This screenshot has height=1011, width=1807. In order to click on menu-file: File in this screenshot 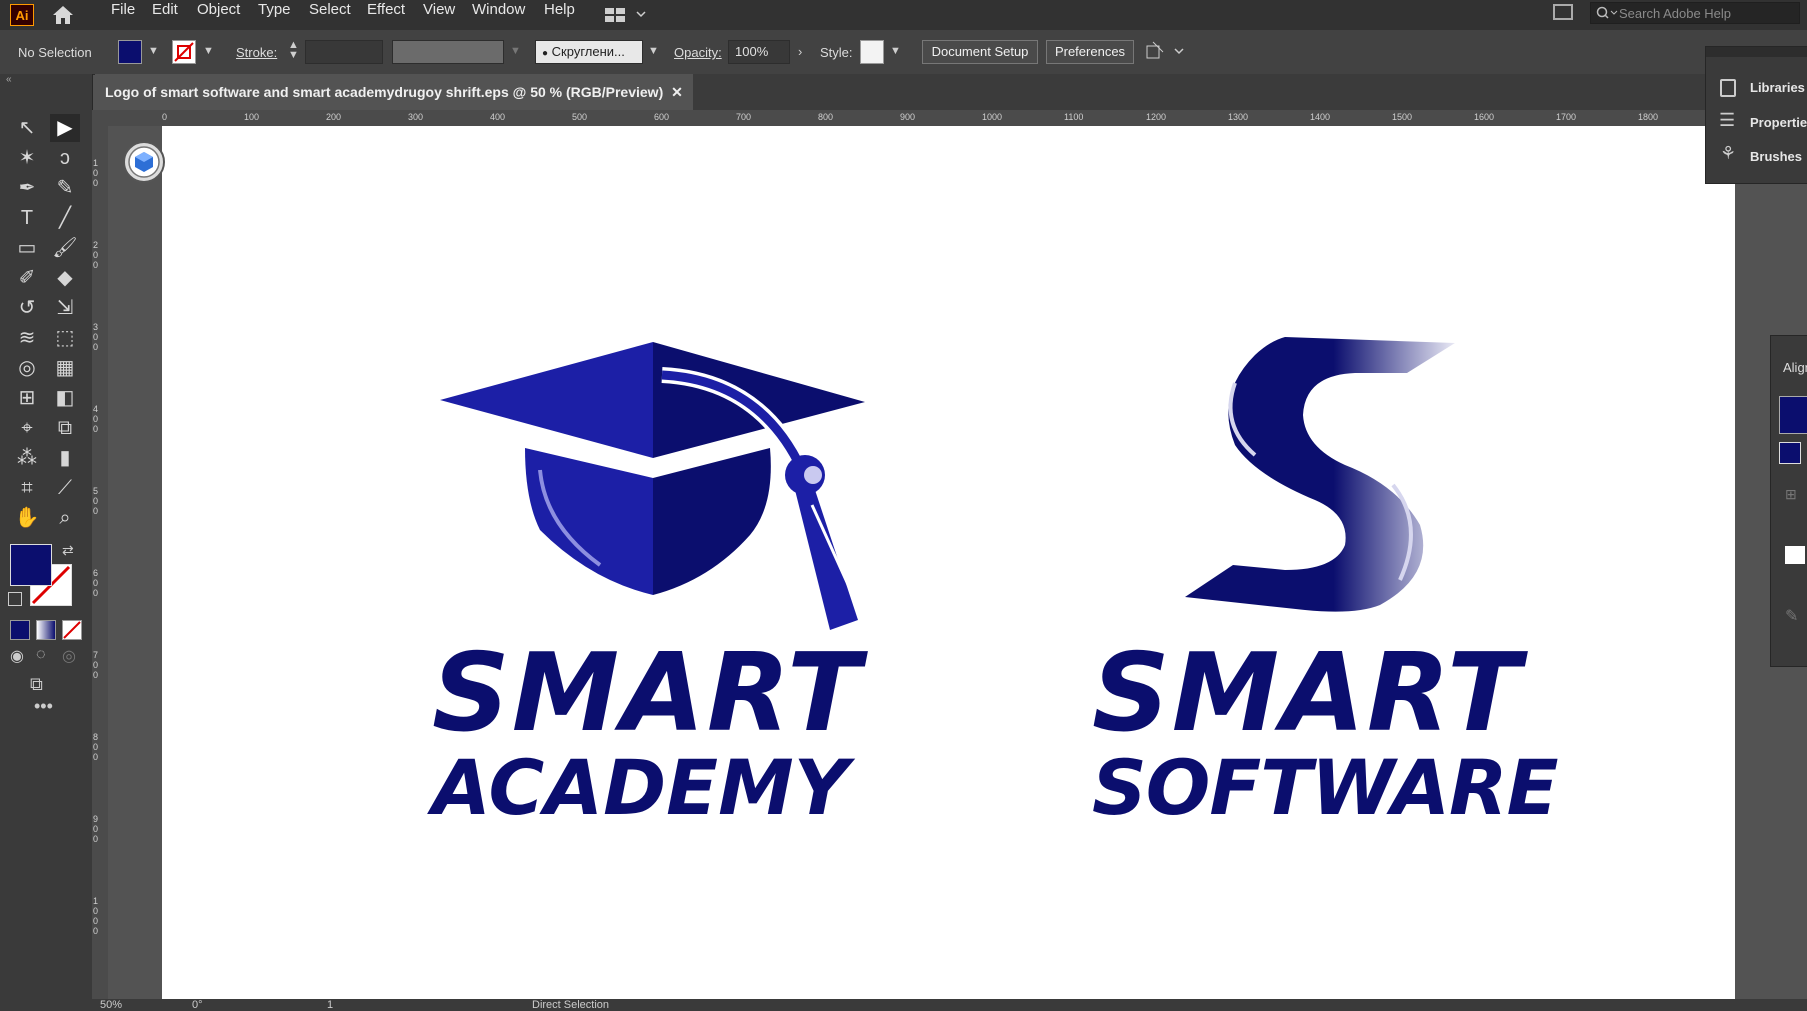, I will do `click(123, 15)`.